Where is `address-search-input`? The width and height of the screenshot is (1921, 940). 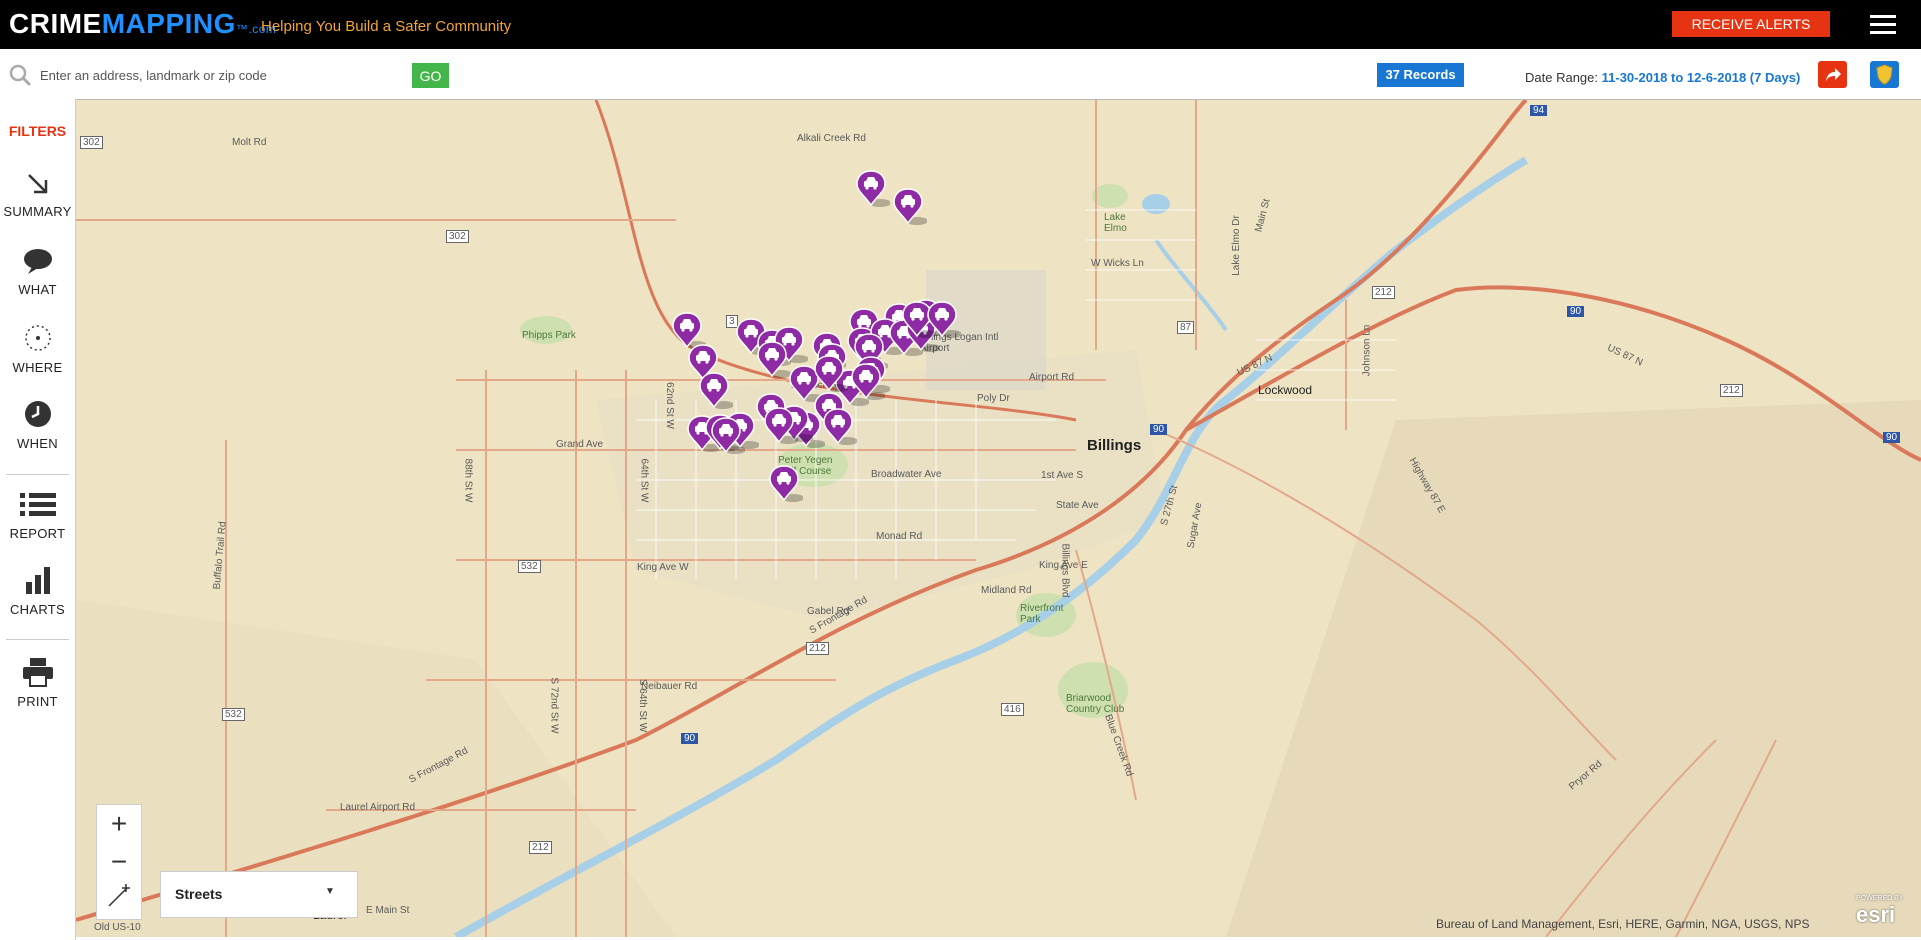 address-search-input is located at coordinates (220, 75).